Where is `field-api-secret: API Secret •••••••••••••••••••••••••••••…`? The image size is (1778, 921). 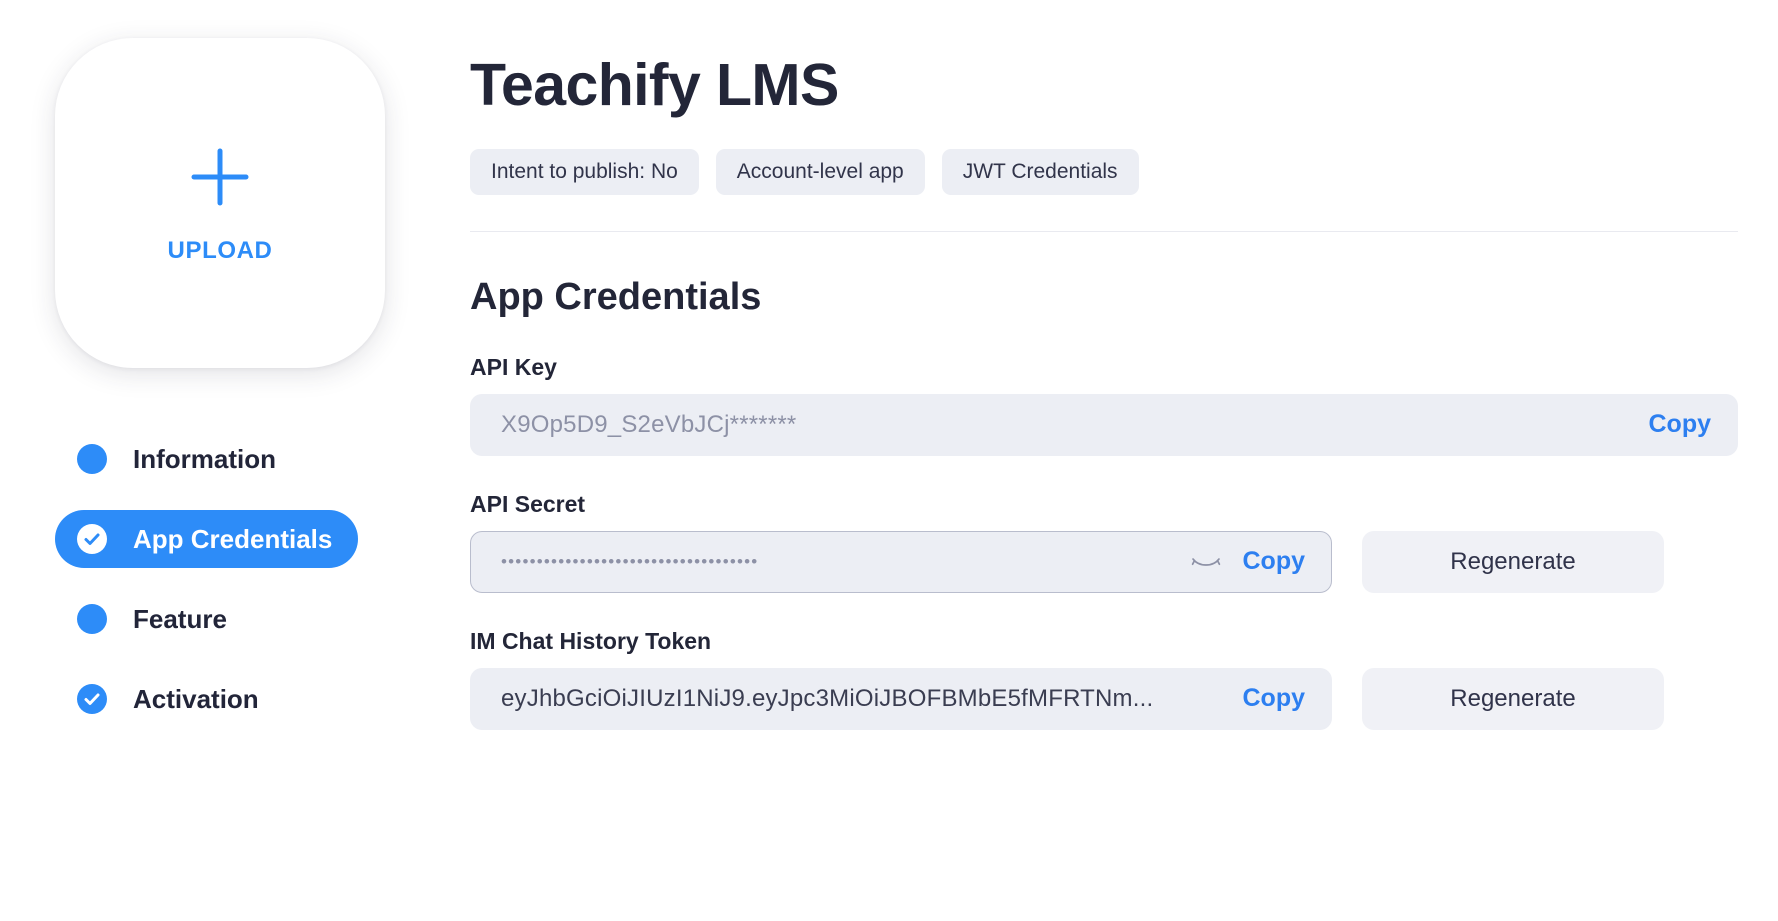 field-api-secret: API Secret •••••••••••••••••••••••••••••… is located at coordinates (1104, 542).